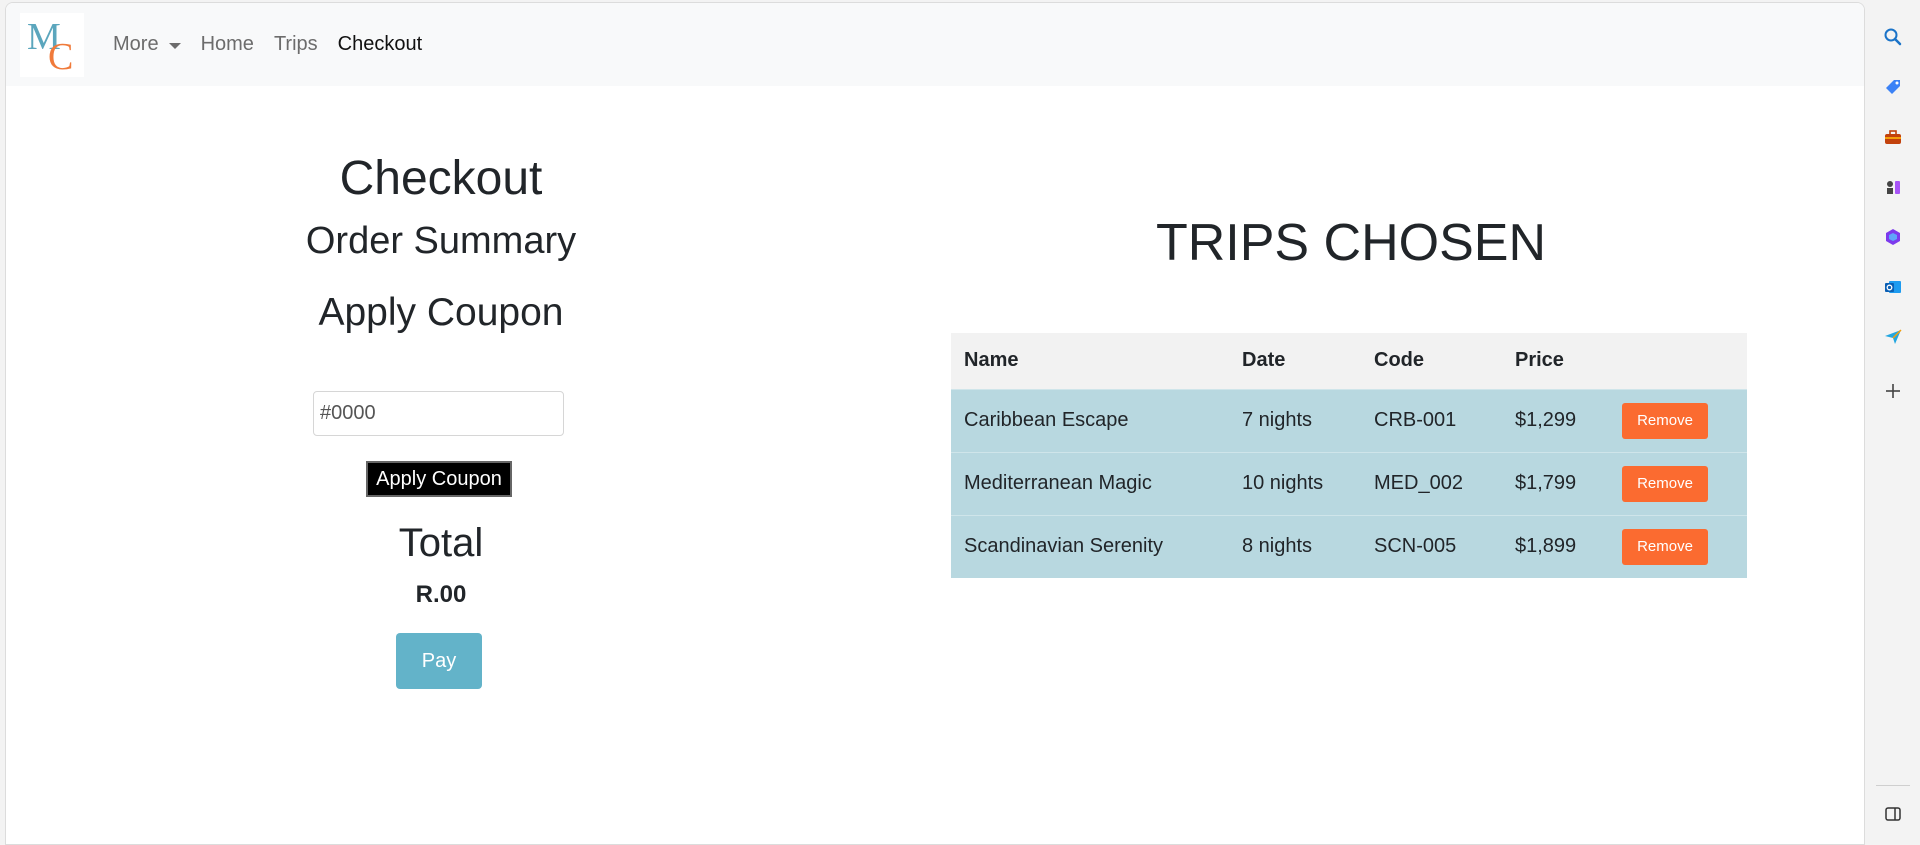 This screenshot has height=845, width=1920. I want to click on sidebar-toggle-icon, so click(1893, 814).